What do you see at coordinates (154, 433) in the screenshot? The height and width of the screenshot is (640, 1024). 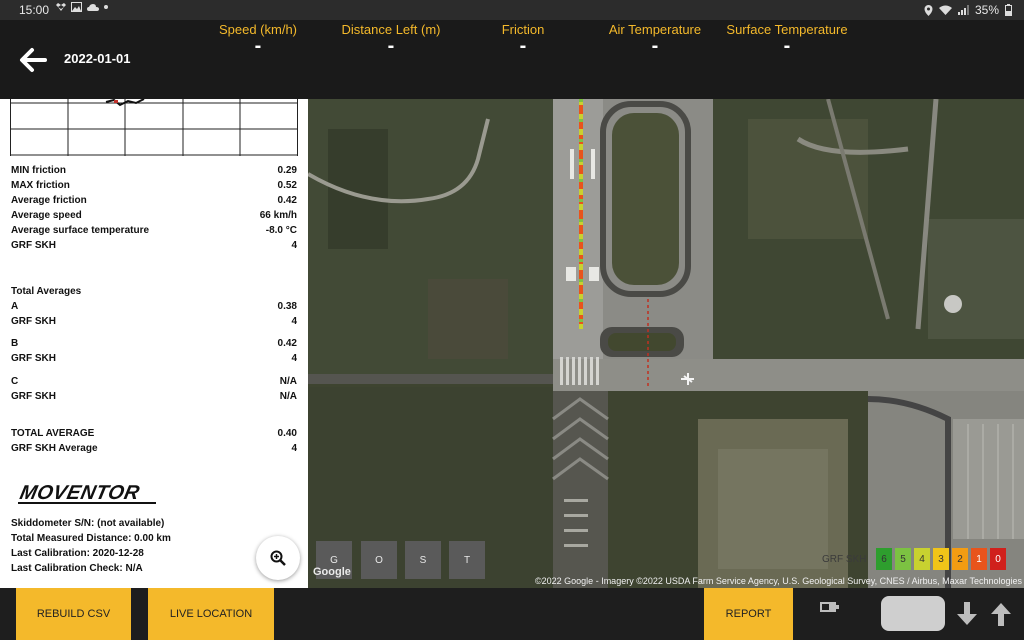 I see `total-average-row: TOTAL AVERAGE 0.40` at bounding box center [154, 433].